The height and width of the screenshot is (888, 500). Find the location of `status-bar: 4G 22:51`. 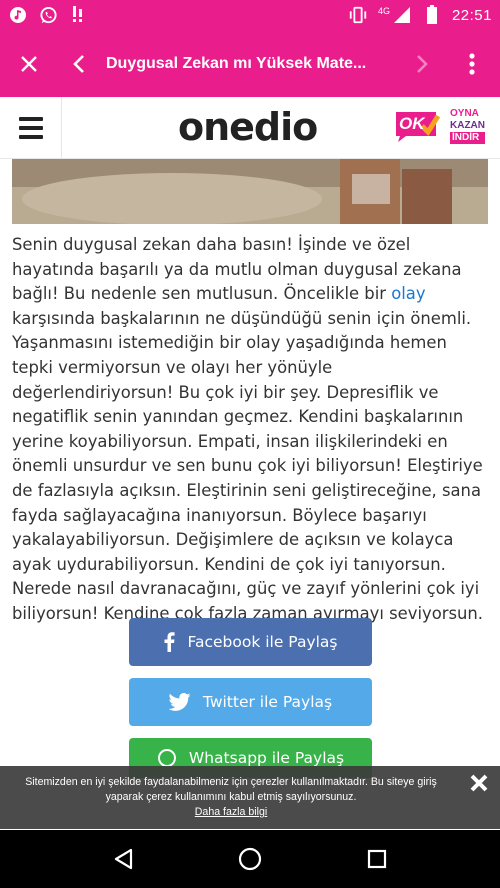

status-bar: 4G 22:51 is located at coordinates (250, 15).